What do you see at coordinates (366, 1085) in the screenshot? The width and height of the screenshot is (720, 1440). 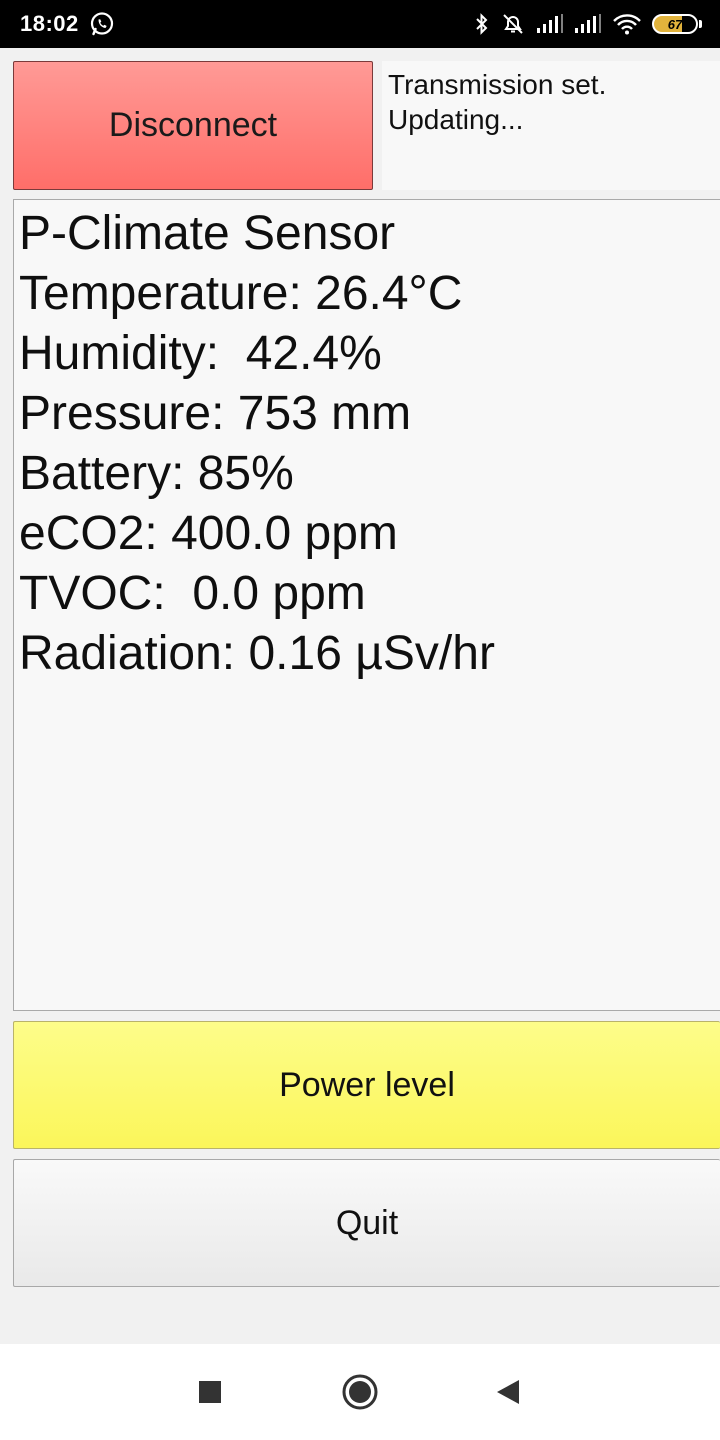 I see `power-level-button: Power level` at bounding box center [366, 1085].